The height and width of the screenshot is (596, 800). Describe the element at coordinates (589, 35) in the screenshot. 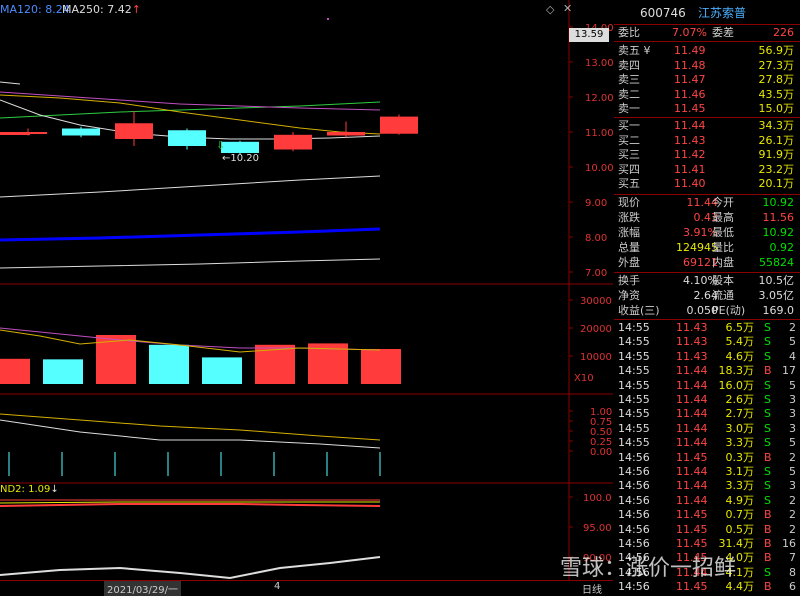

I see `current-price-tag: 13.59` at that location.